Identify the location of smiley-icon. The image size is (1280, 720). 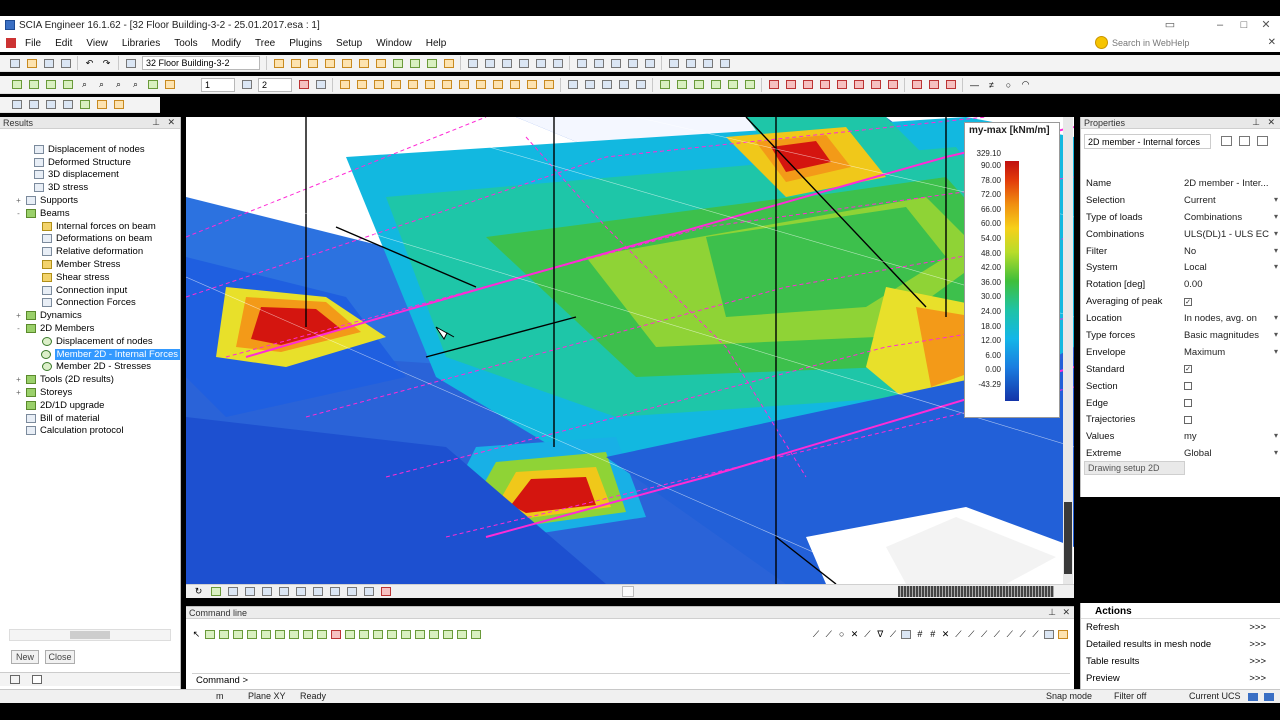
(1101, 42).